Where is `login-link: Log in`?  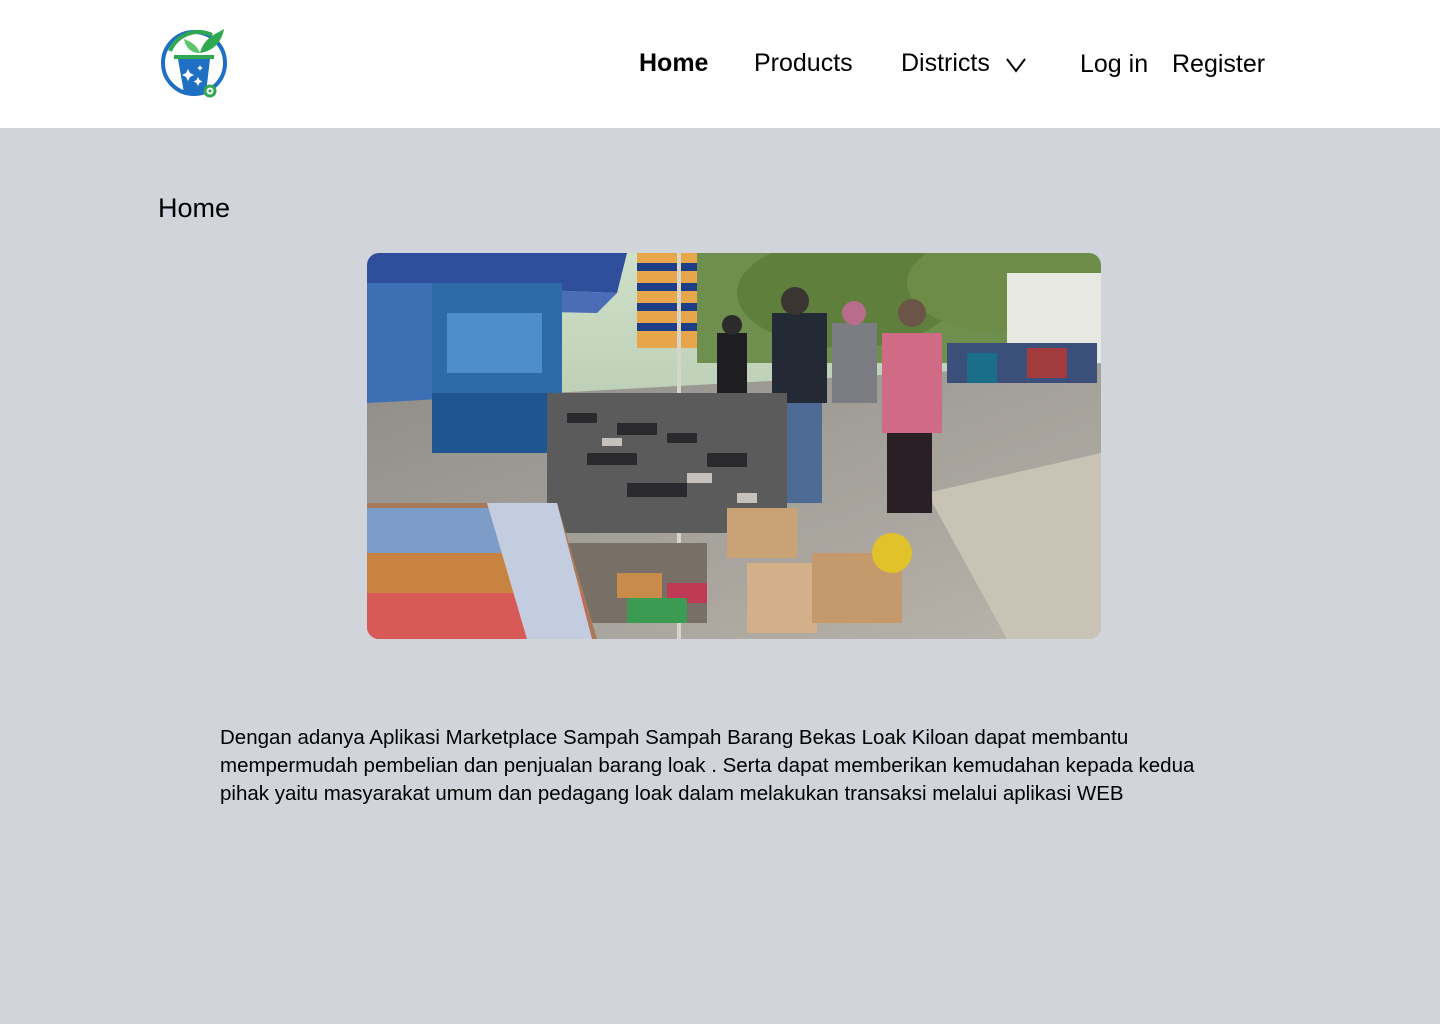 login-link: Log in is located at coordinates (1114, 64).